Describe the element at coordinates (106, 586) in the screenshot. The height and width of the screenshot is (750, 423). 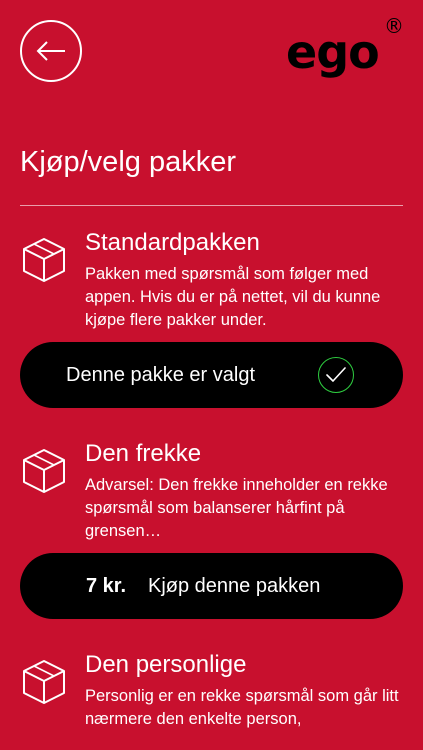
I see `package-price: 7 kr.` at that location.